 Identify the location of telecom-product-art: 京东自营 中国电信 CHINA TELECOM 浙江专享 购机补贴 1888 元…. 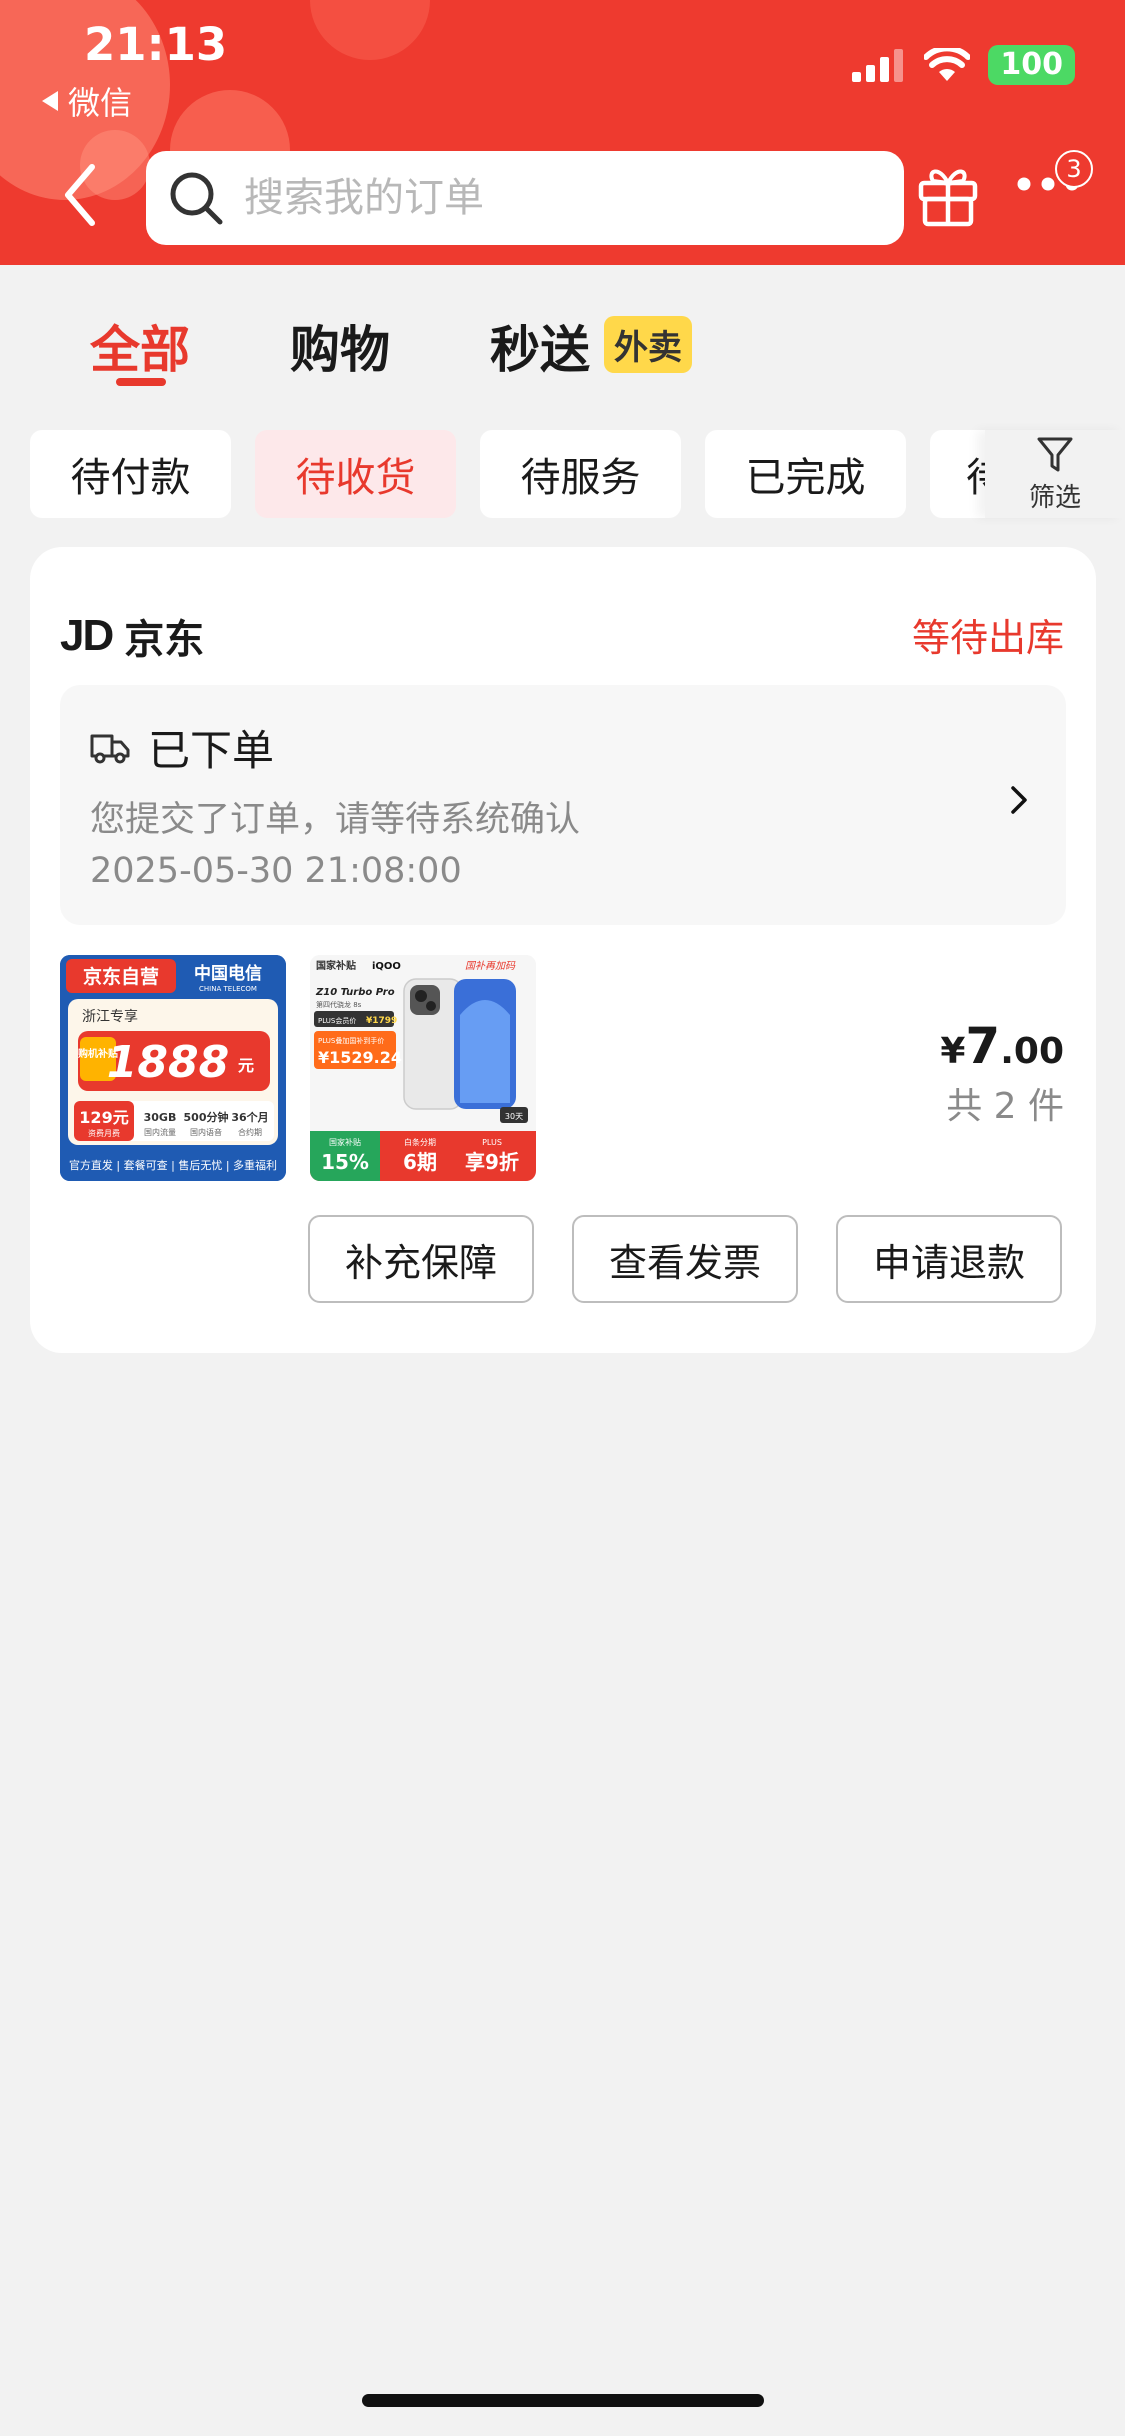
(173, 1068).